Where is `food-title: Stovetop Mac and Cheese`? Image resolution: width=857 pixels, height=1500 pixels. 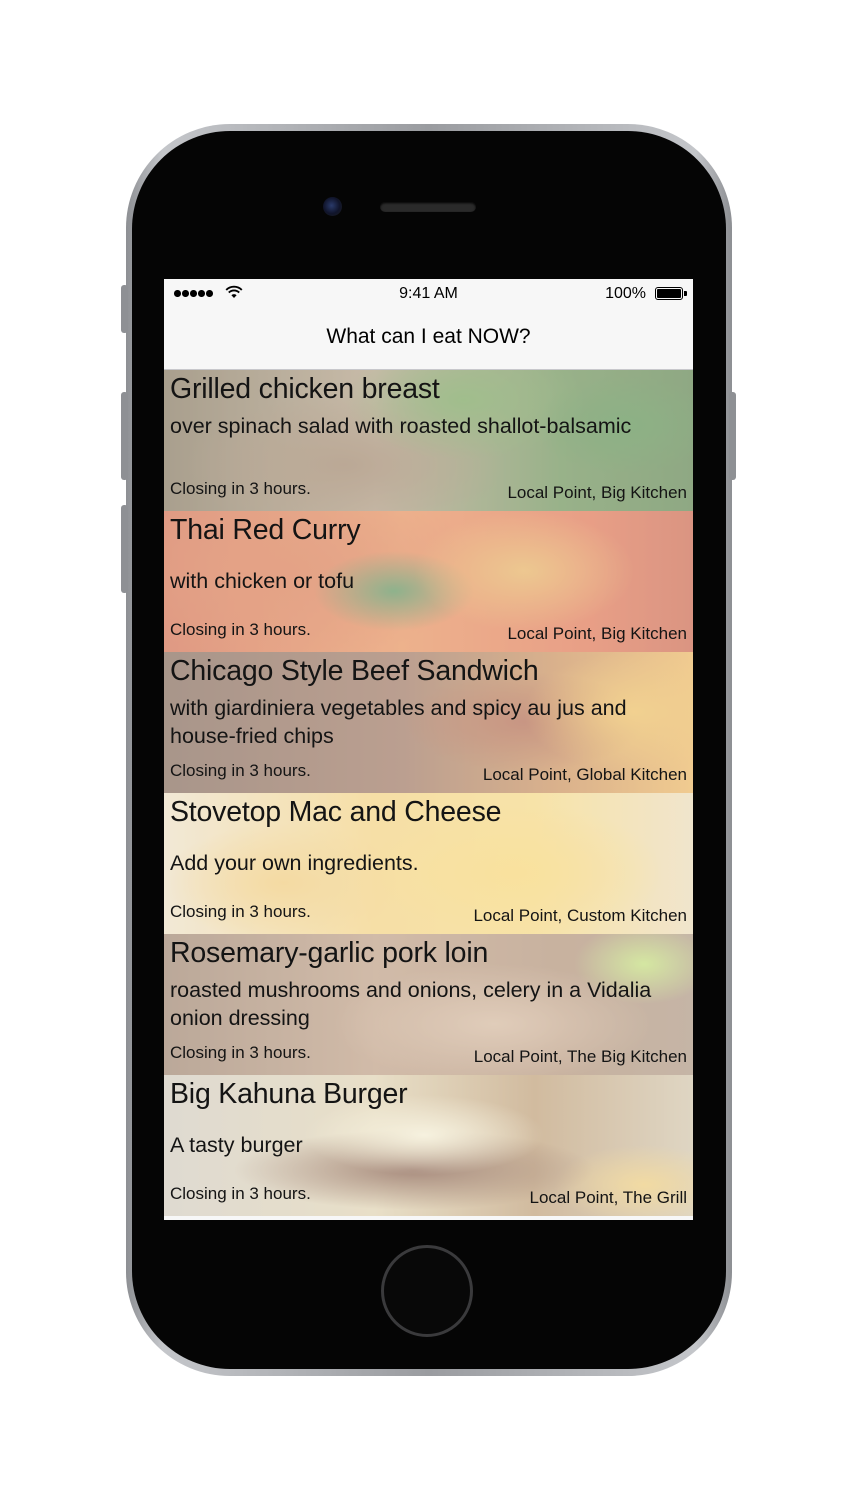 food-title: Stovetop Mac and Cheese is located at coordinates (336, 812).